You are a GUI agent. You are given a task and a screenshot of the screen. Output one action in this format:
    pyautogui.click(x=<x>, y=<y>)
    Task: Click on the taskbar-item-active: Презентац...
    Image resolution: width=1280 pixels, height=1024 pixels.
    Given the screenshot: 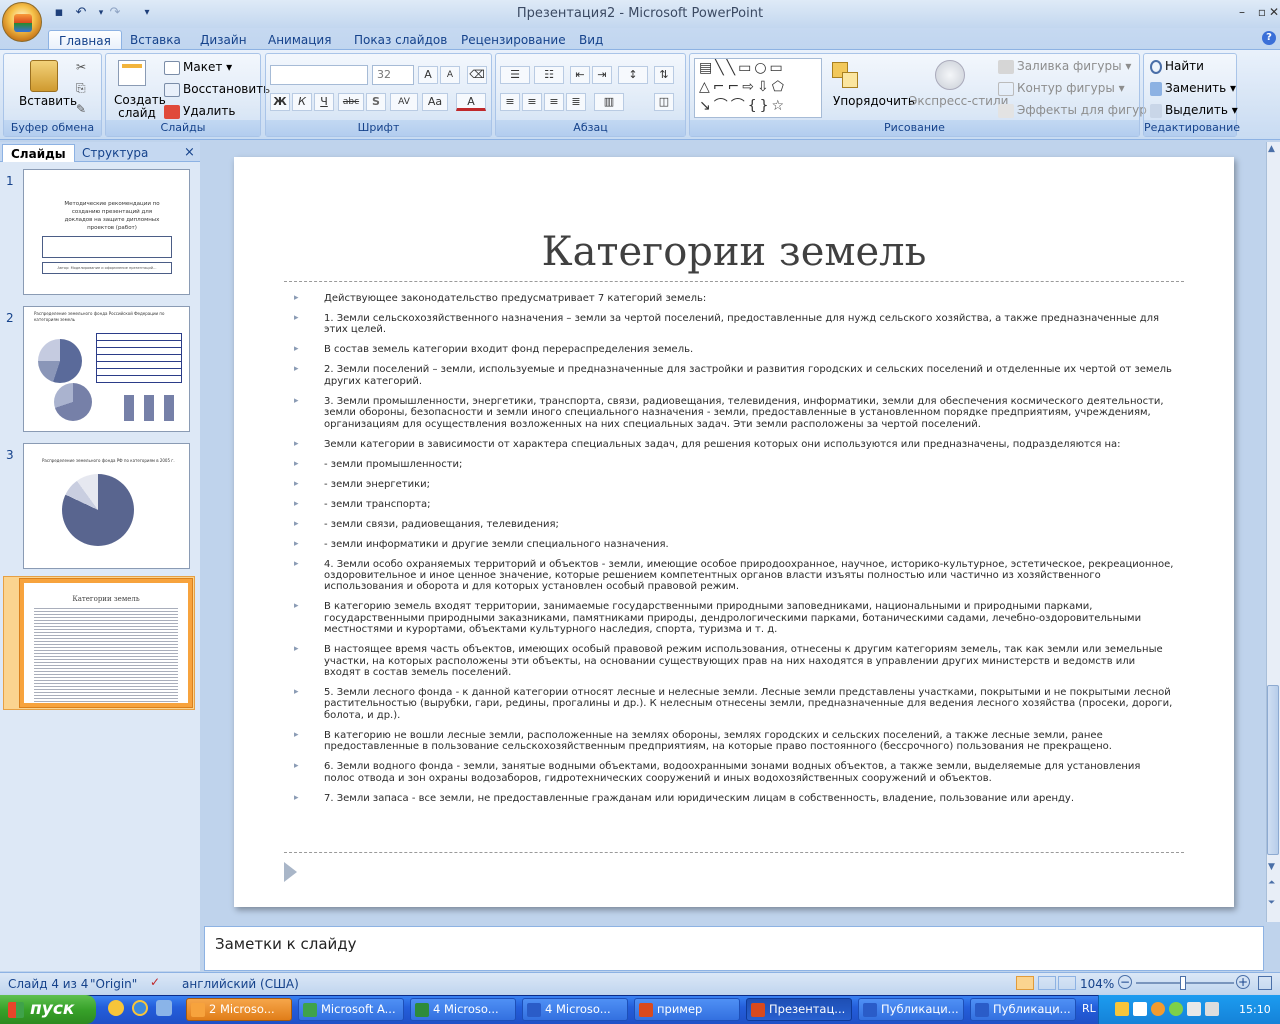 What is the action you would take?
    pyautogui.click(x=799, y=1009)
    